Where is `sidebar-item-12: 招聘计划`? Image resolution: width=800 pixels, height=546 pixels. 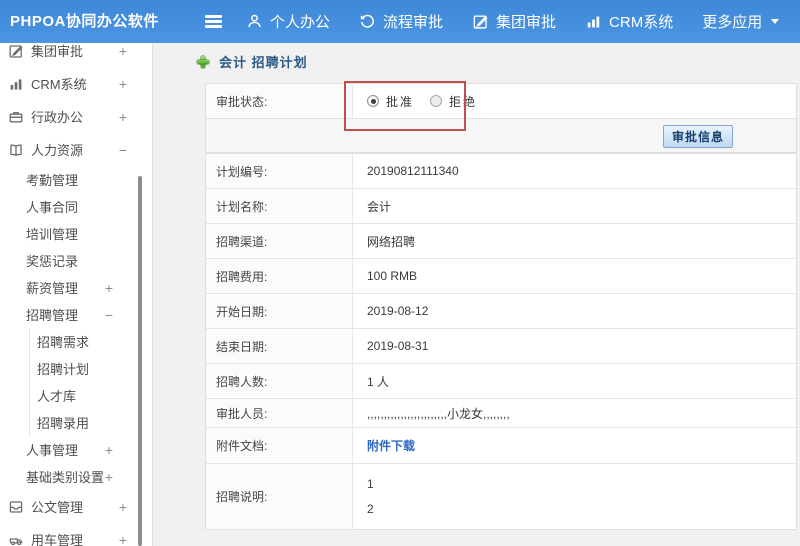 sidebar-item-12: 招聘计划 is located at coordinates (76, 368).